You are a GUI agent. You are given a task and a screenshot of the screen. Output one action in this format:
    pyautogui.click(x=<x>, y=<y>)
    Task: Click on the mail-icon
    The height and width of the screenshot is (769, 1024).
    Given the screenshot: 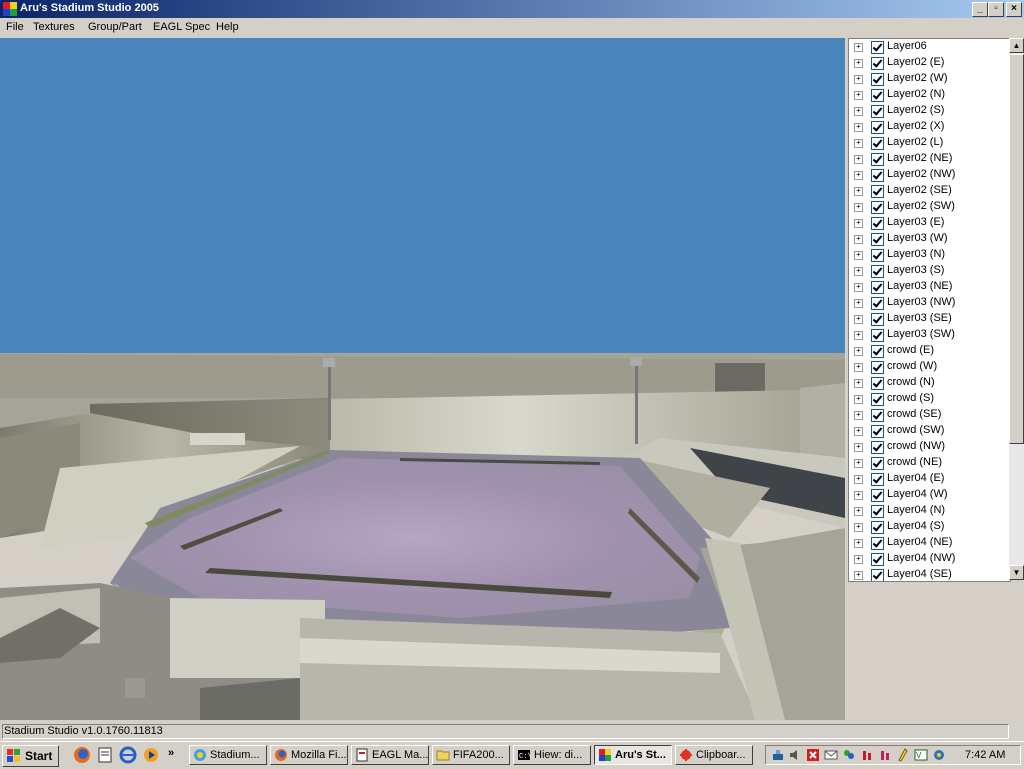 What is the action you would take?
    pyautogui.click(x=831, y=755)
    